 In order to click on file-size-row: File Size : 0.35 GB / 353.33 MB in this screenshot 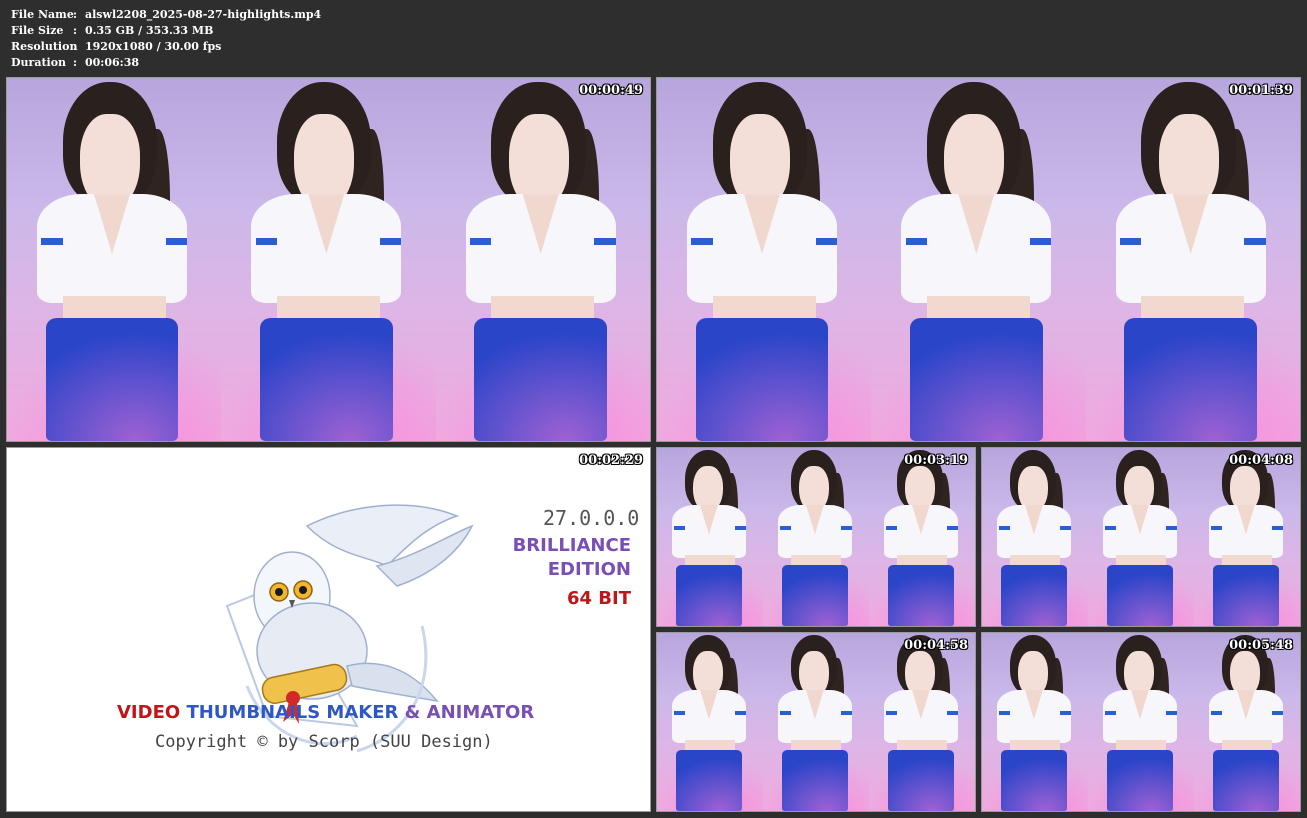, I will do `click(166, 31)`.